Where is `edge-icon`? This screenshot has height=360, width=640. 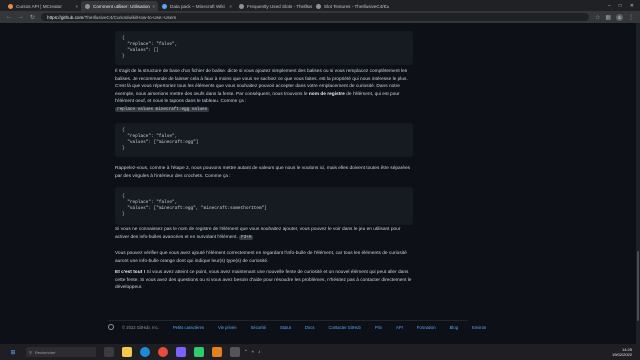 edge-icon is located at coordinates (145, 352).